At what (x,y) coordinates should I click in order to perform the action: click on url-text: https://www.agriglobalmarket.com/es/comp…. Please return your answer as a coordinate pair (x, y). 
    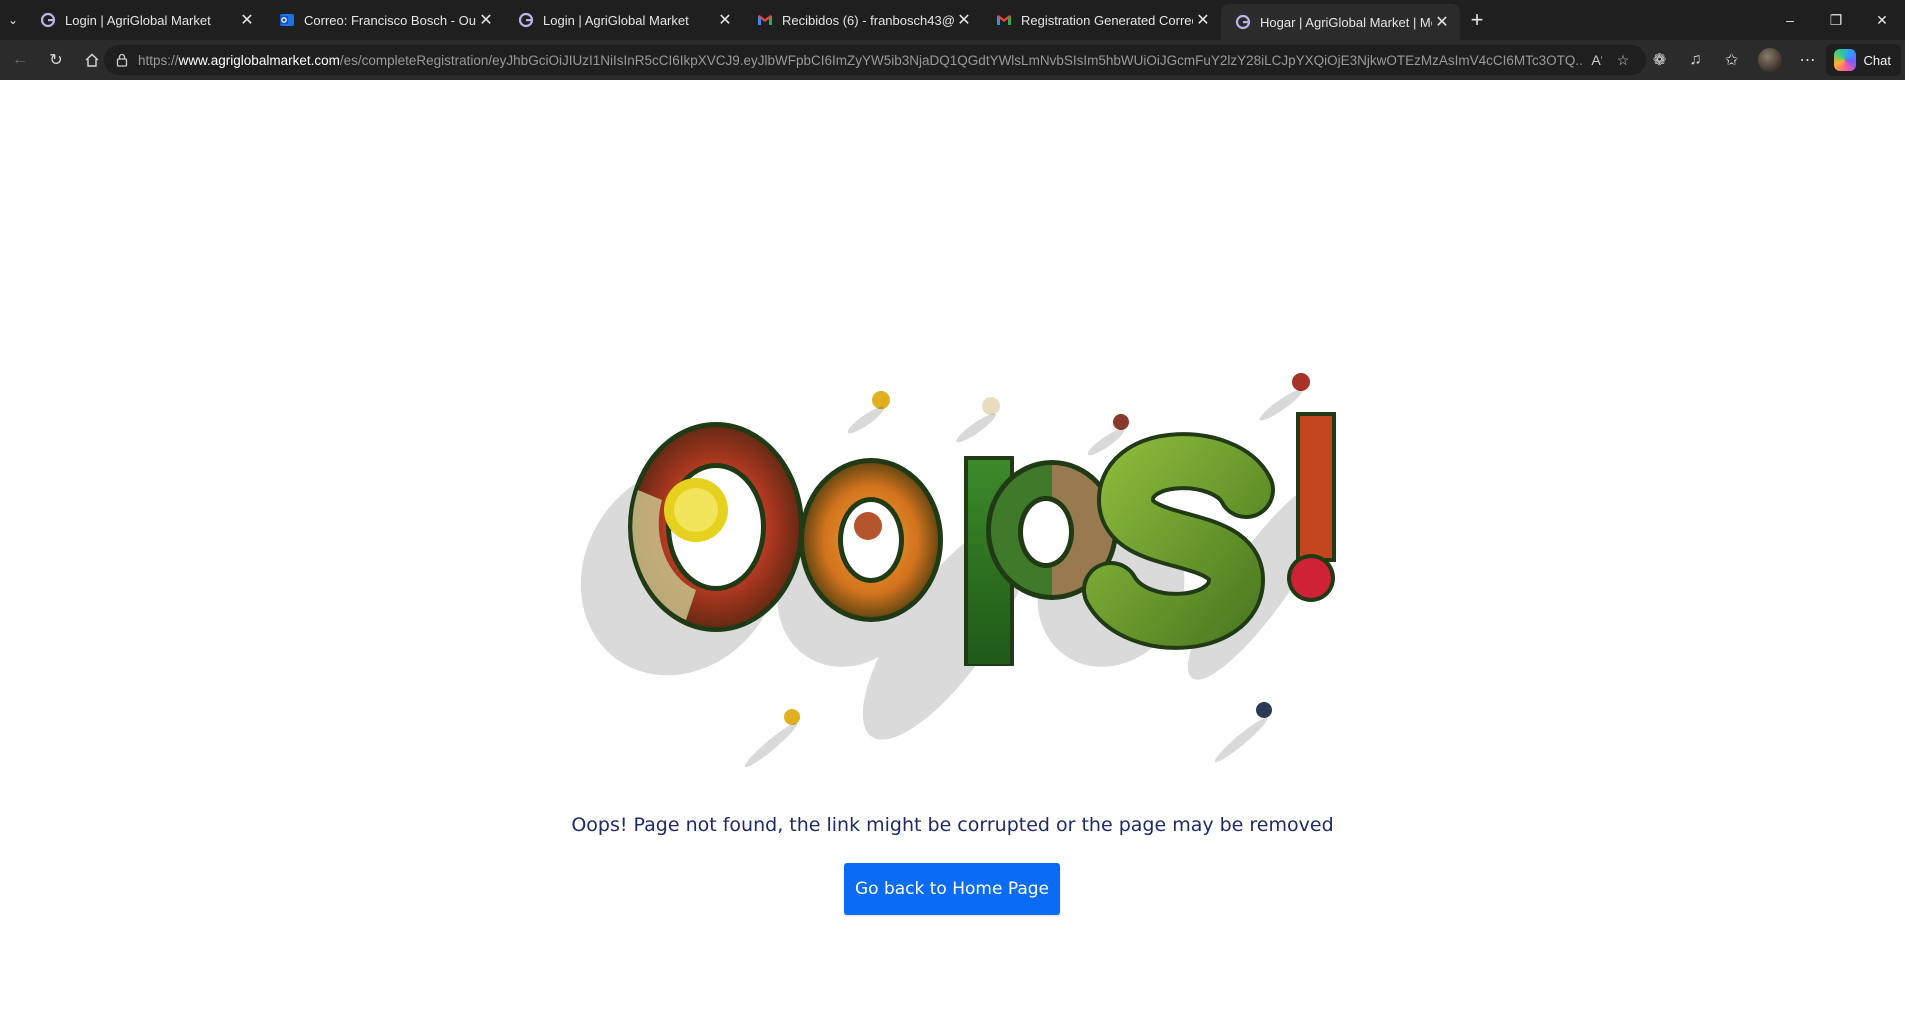
    Looking at the image, I should click on (861, 60).